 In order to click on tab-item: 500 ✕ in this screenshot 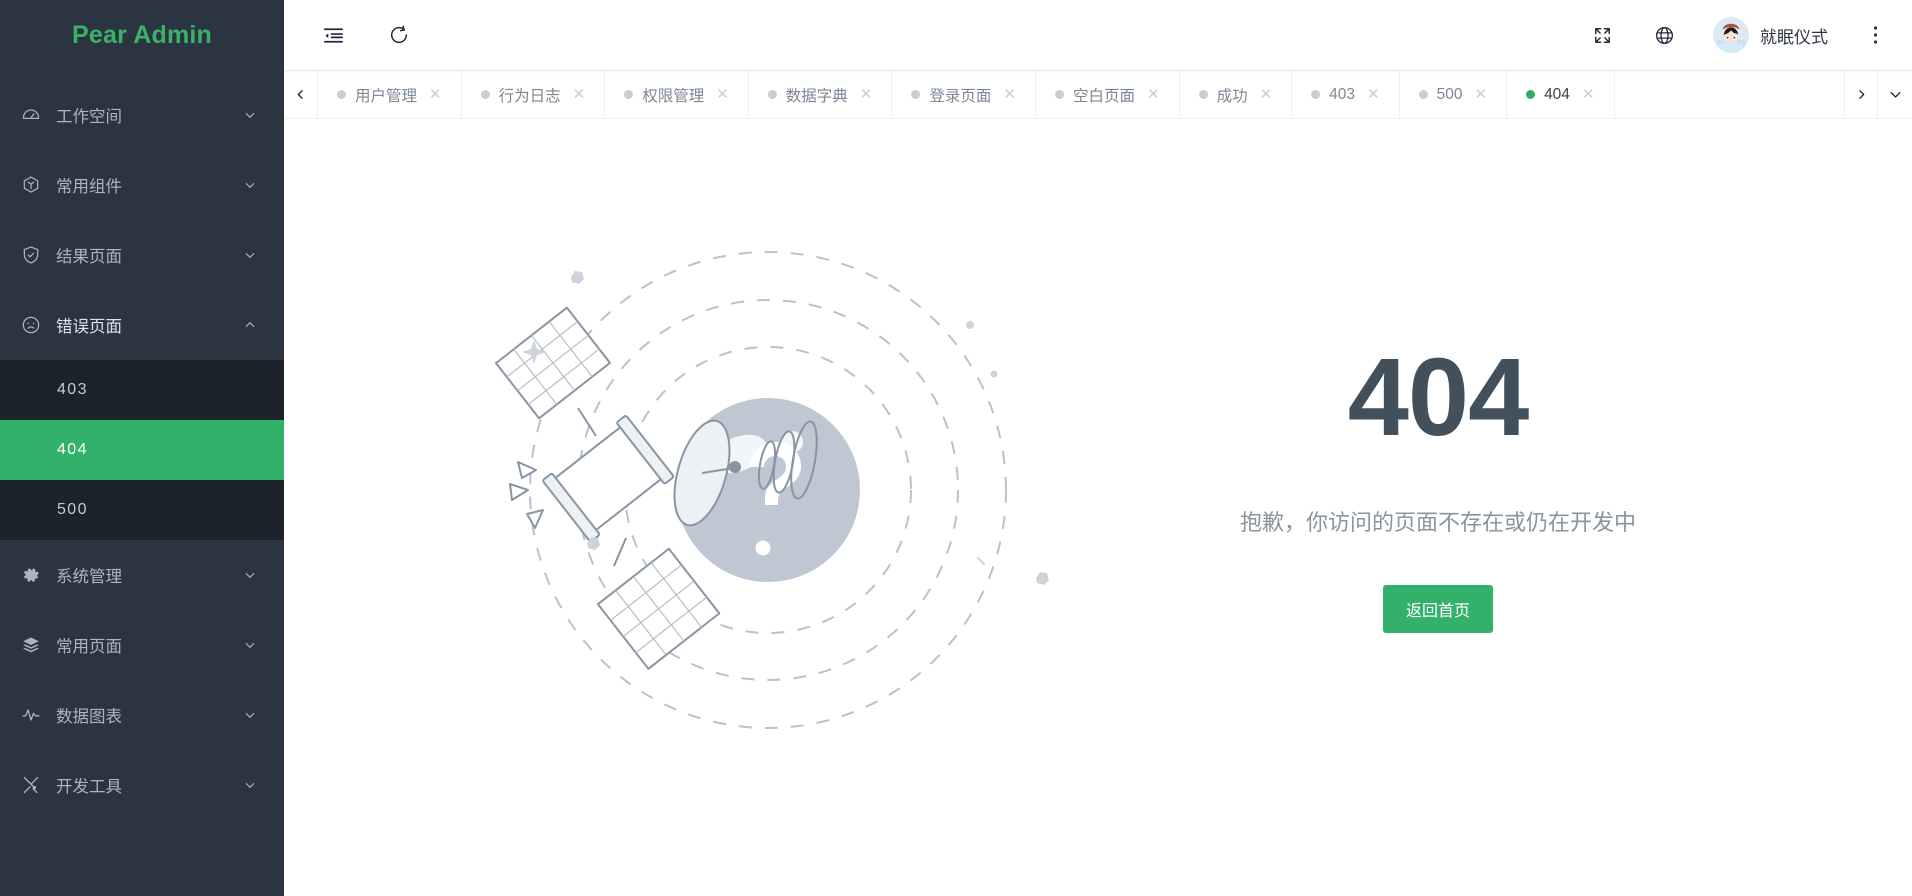, I will do `click(1454, 94)`.